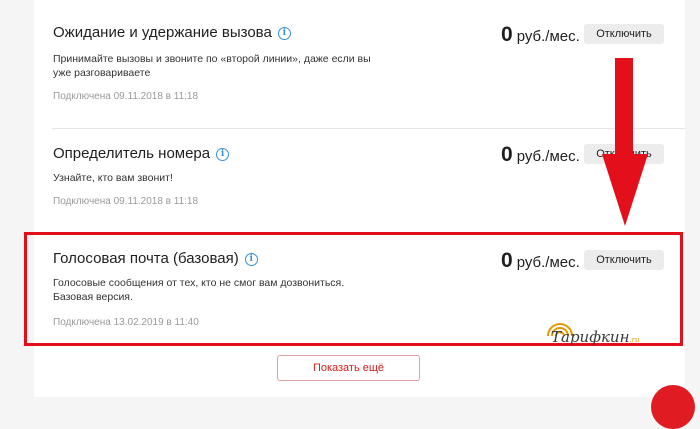  Describe the element at coordinates (595, 337) in the screenshot. I see `watermark-text: Тарифкин.ru` at that location.